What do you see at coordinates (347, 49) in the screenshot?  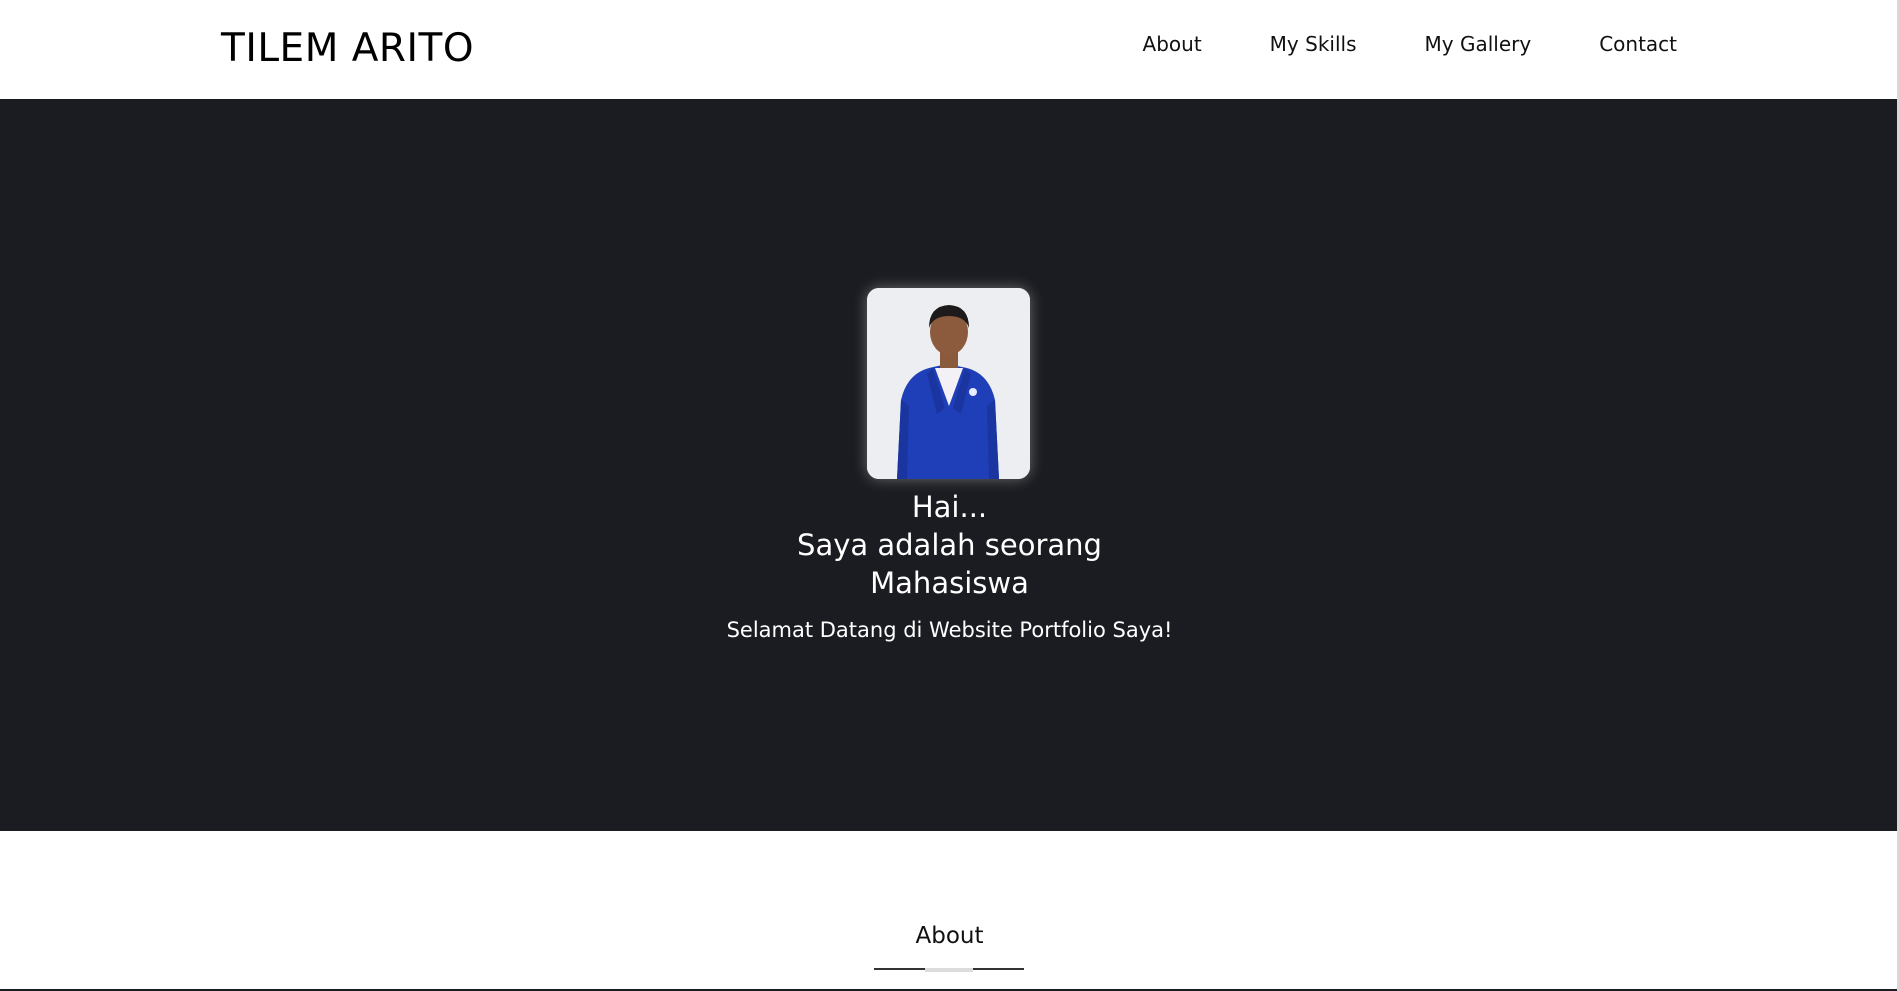 I see `brand-logo-text: TILEM ARITO` at bounding box center [347, 49].